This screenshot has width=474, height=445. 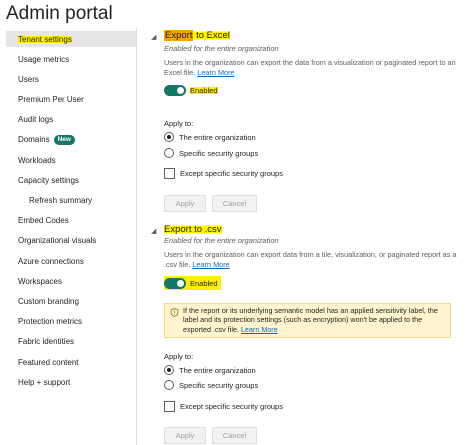 I want to click on title-text: Export to .csv, so click(x=193, y=229).